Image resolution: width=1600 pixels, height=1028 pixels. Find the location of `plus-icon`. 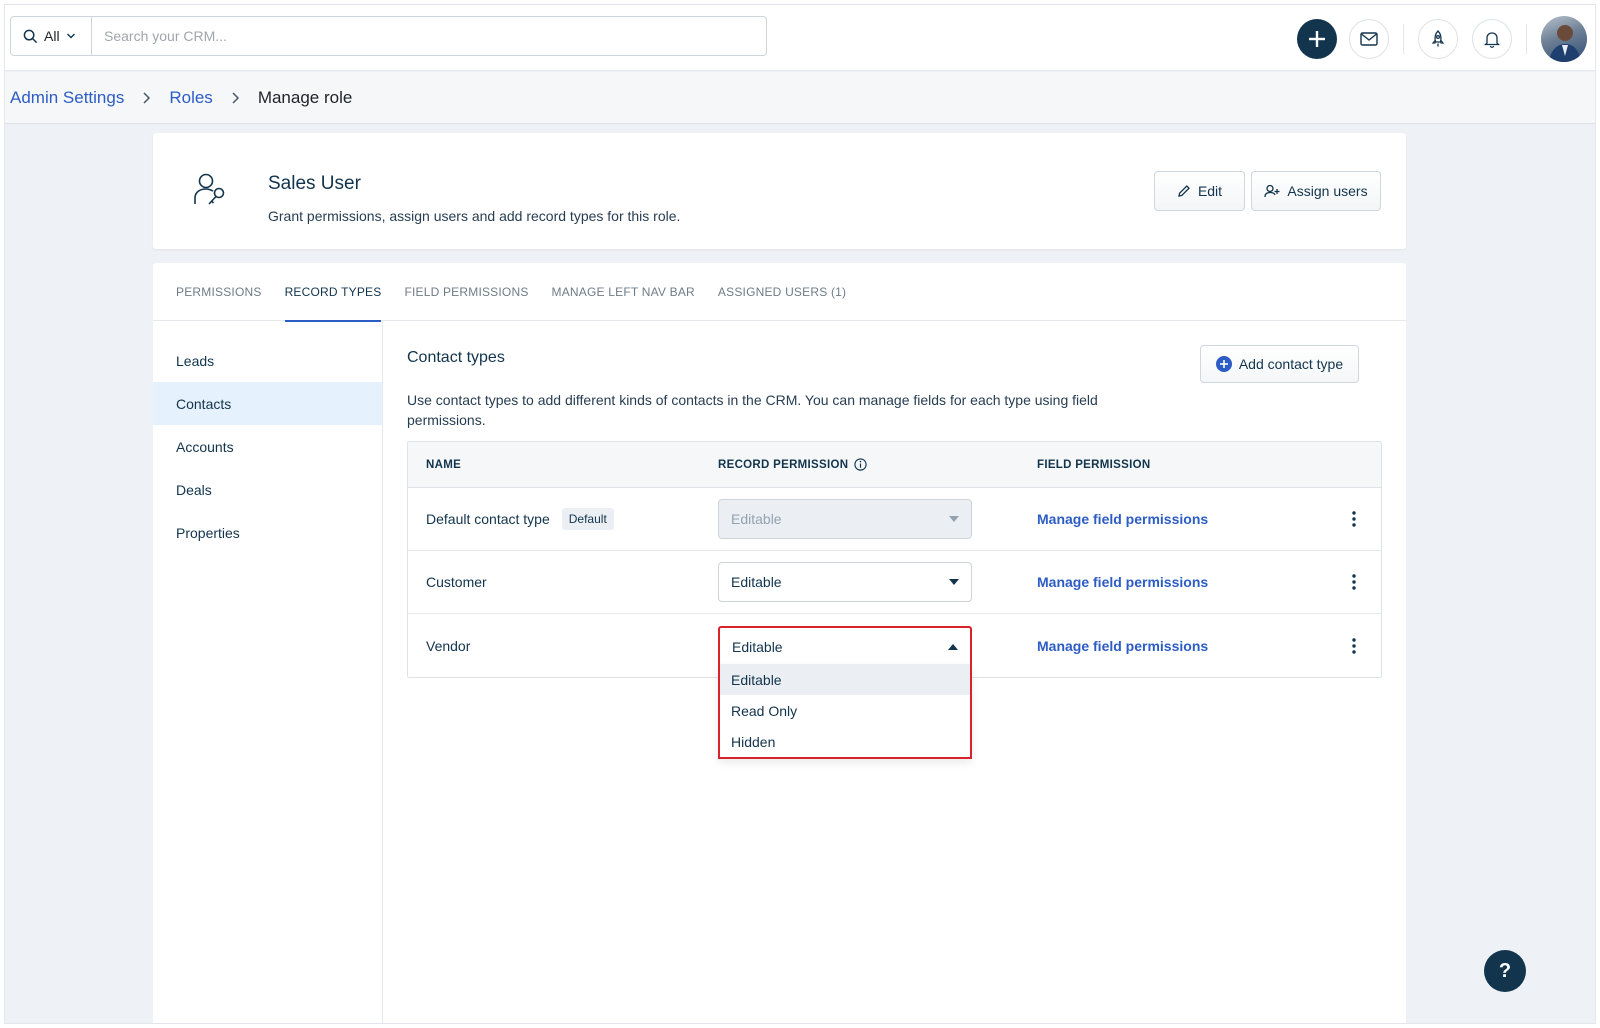

plus-icon is located at coordinates (1317, 39).